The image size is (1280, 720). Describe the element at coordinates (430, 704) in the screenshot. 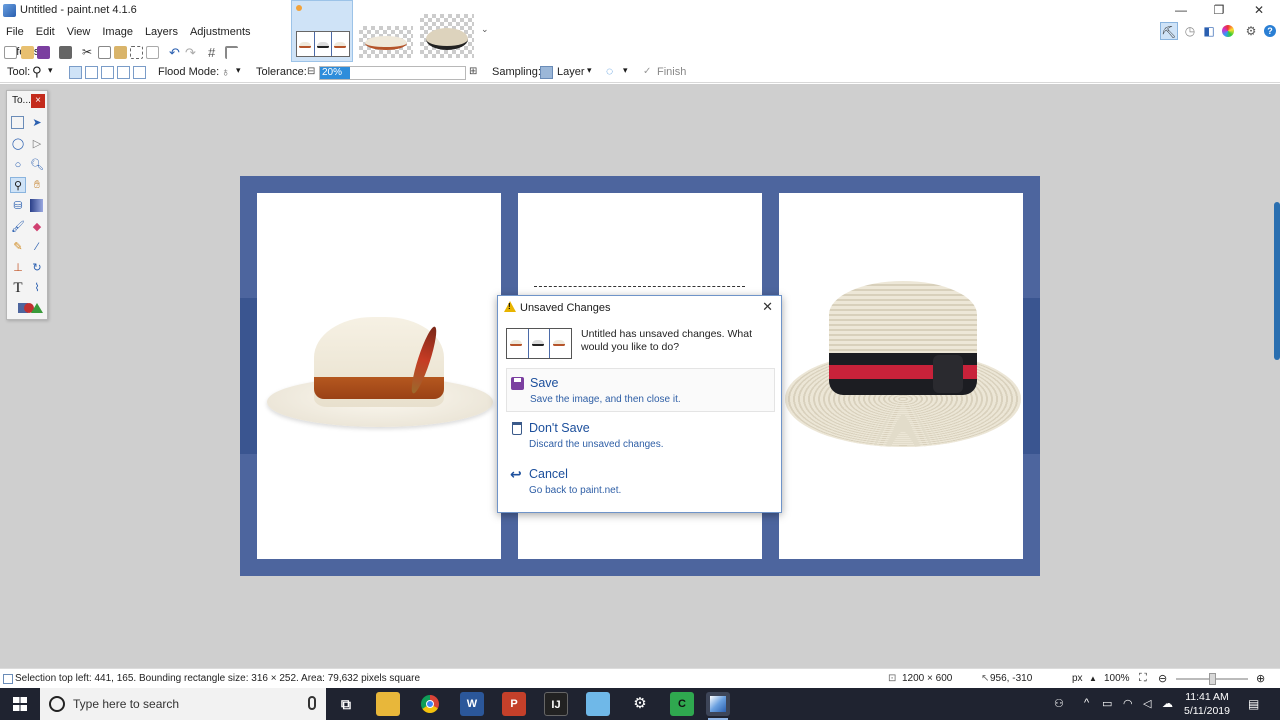

I see `chrome-icon` at that location.